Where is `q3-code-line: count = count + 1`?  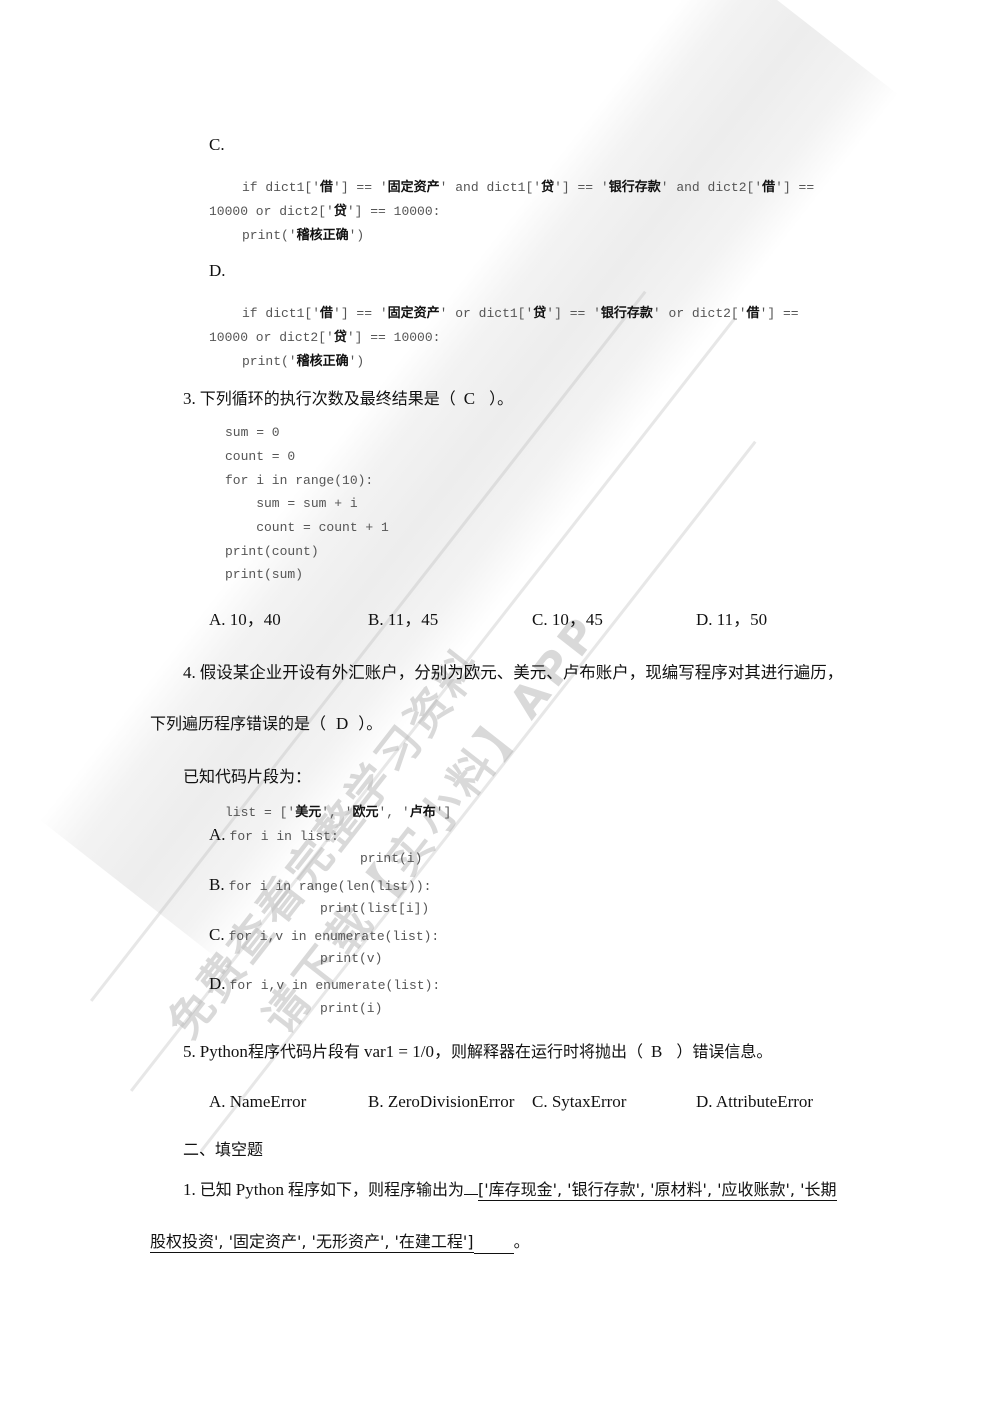
q3-code-line: count = count + 1 is located at coordinates (307, 527).